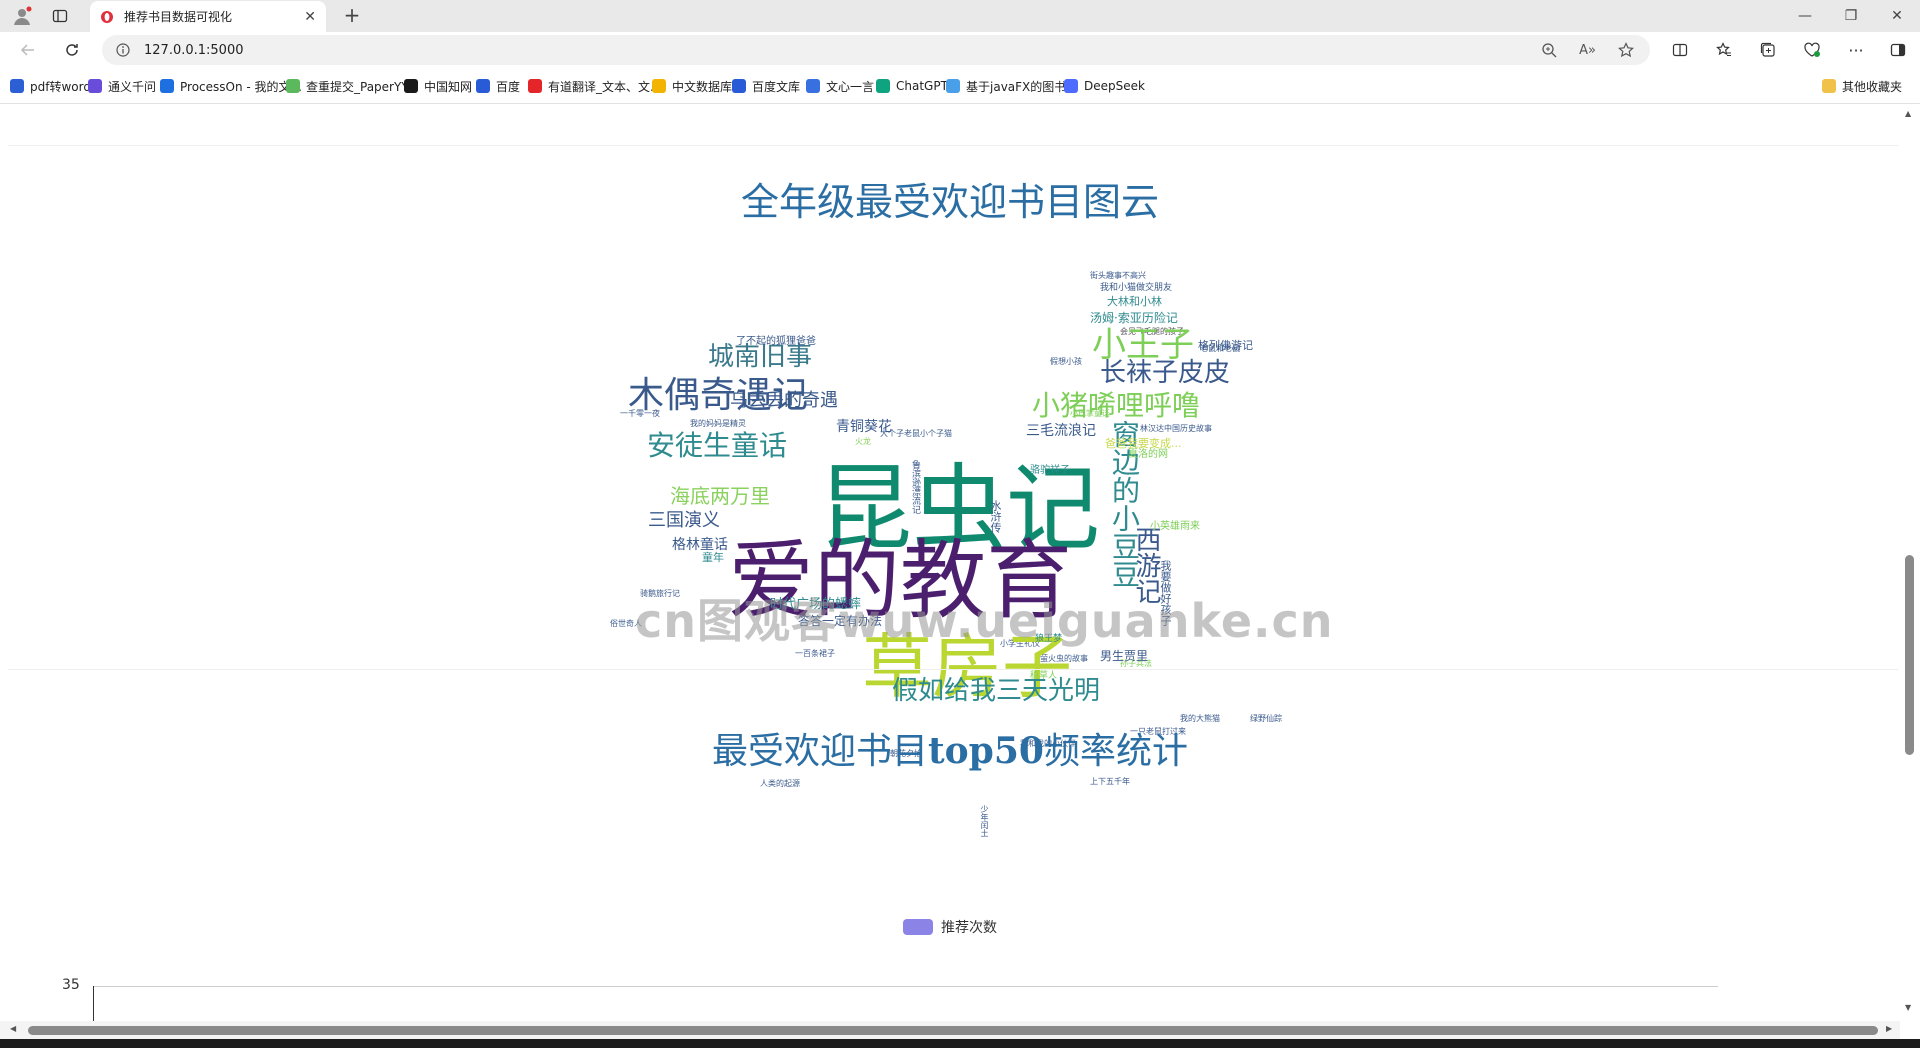  I want to click on legend-label: 推荐次数, so click(969, 928).